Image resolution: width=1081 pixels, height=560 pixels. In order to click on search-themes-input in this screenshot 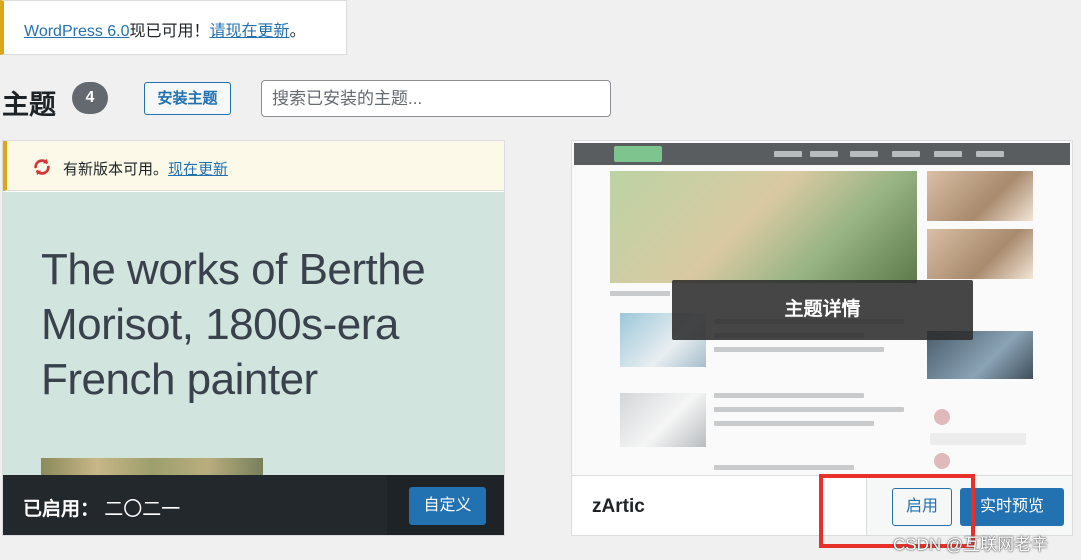, I will do `click(436, 98)`.